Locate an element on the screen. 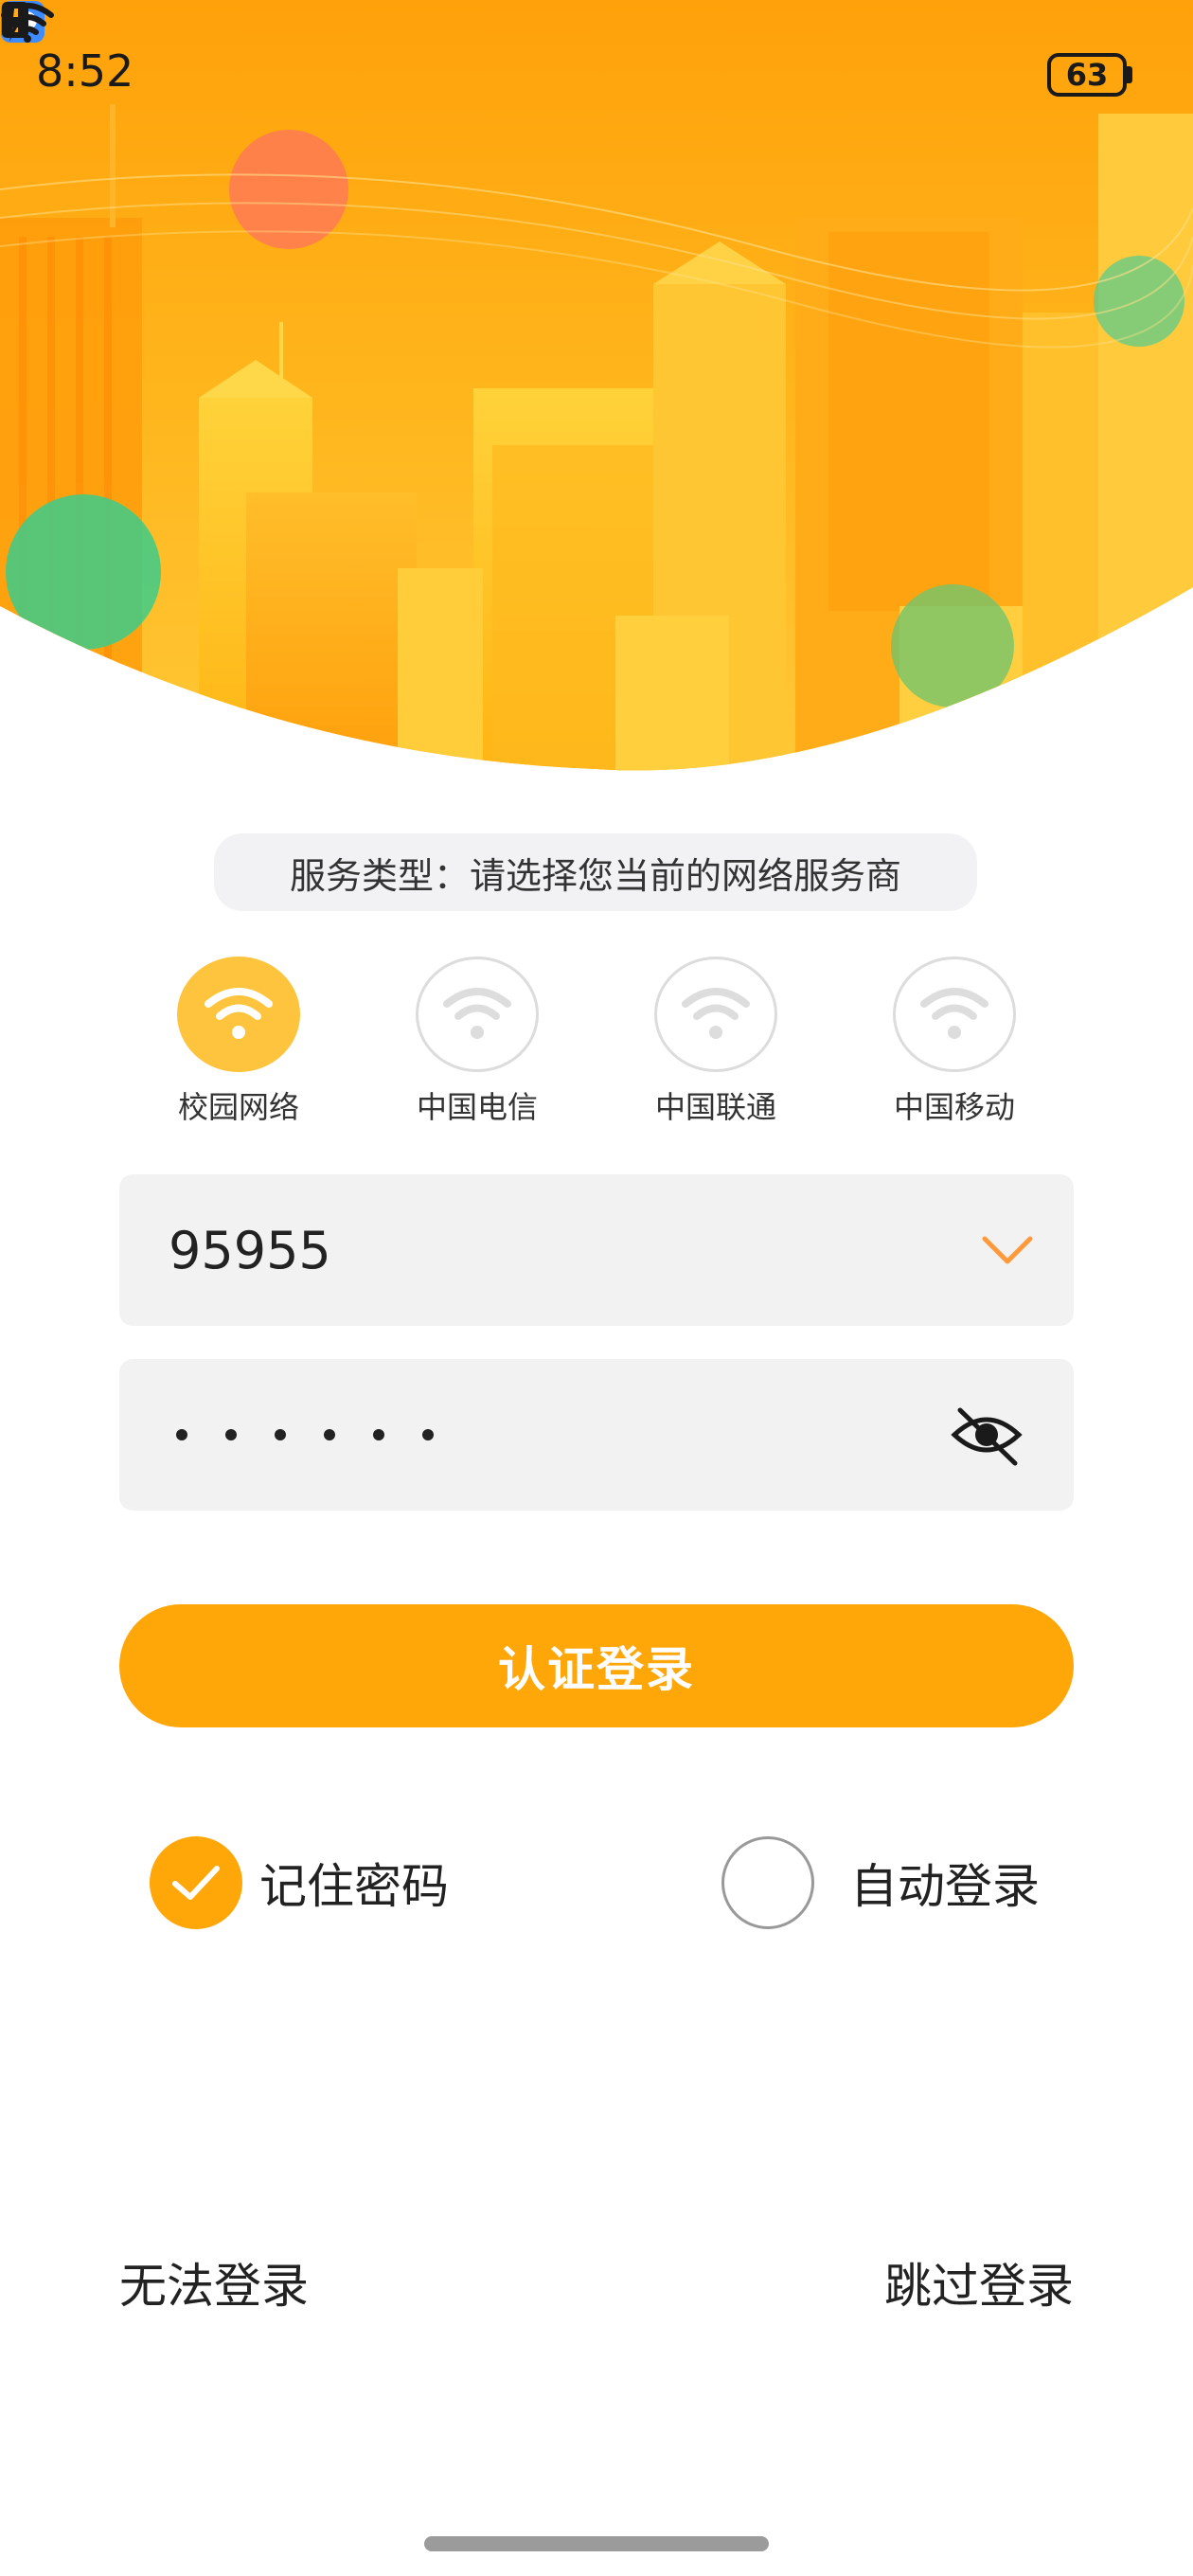 This screenshot has width=1193, height=2576. status-bar: 8:52 63 is located at coordinates (596, 76).